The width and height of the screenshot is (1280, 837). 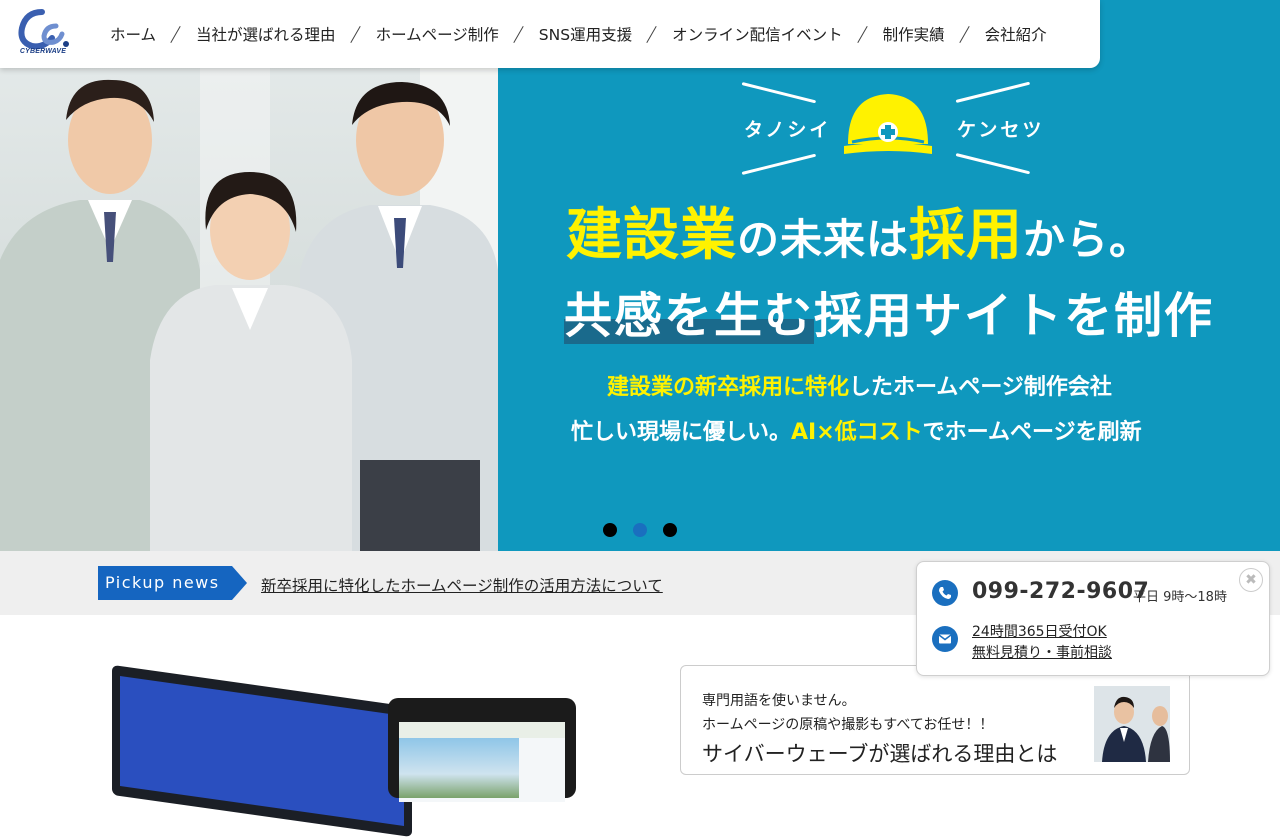 I want to click on monitor-mockup, so click(x=262, y=750).